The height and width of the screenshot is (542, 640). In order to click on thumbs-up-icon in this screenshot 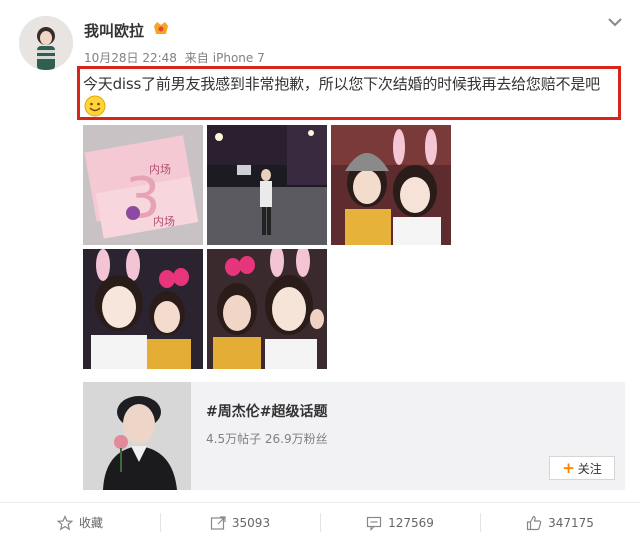, I will do `click(534, 522)`.